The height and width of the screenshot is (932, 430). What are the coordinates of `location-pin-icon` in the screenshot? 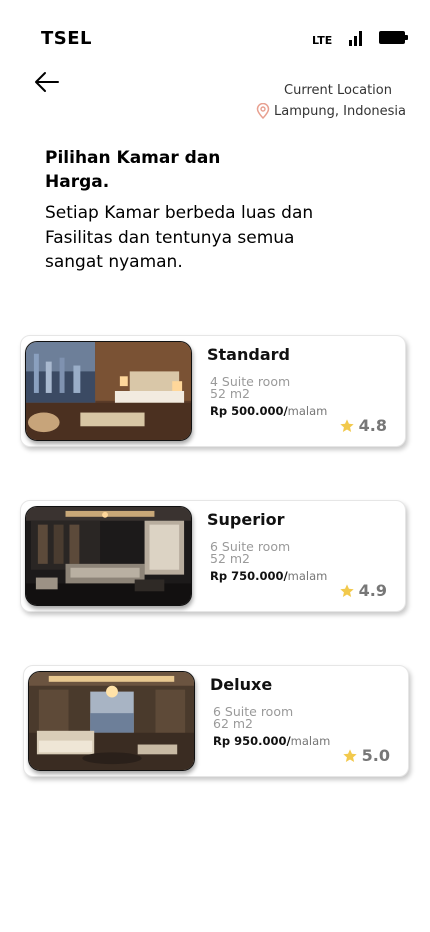 It's located at (263, 111).